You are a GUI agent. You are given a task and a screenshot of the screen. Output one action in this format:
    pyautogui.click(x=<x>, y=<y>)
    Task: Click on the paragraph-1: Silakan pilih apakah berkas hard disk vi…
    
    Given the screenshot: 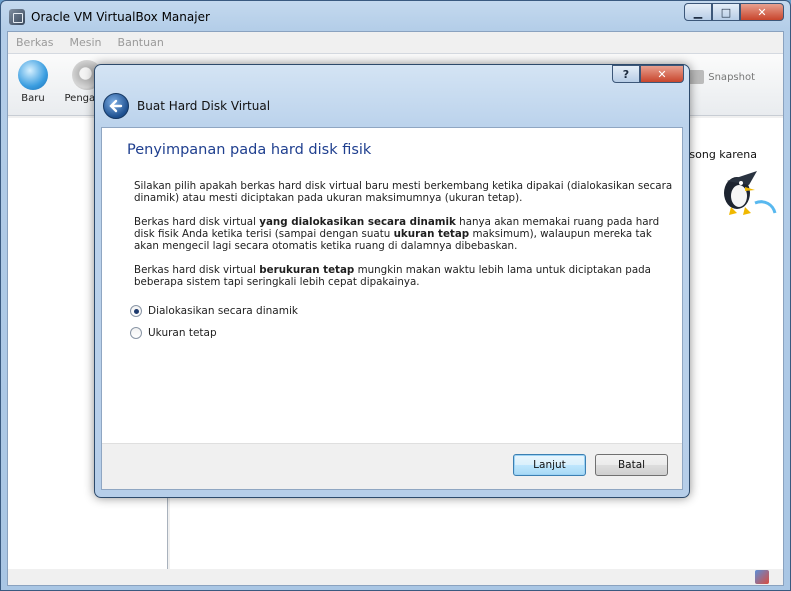 What is the action you would take?
    pyautogui.click(x=403, y=192)
    